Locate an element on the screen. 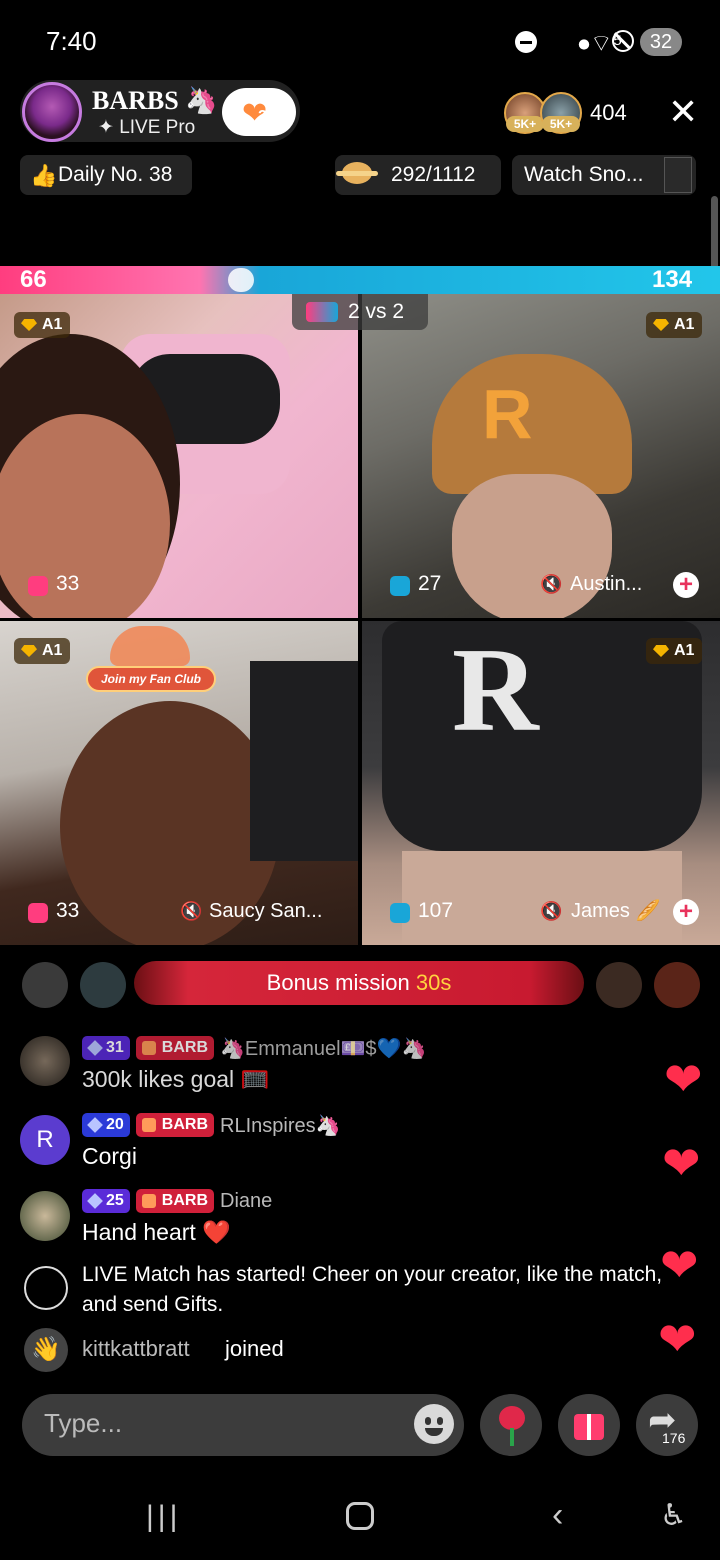  rose-gift-button is located at coordinates (511, 1425).